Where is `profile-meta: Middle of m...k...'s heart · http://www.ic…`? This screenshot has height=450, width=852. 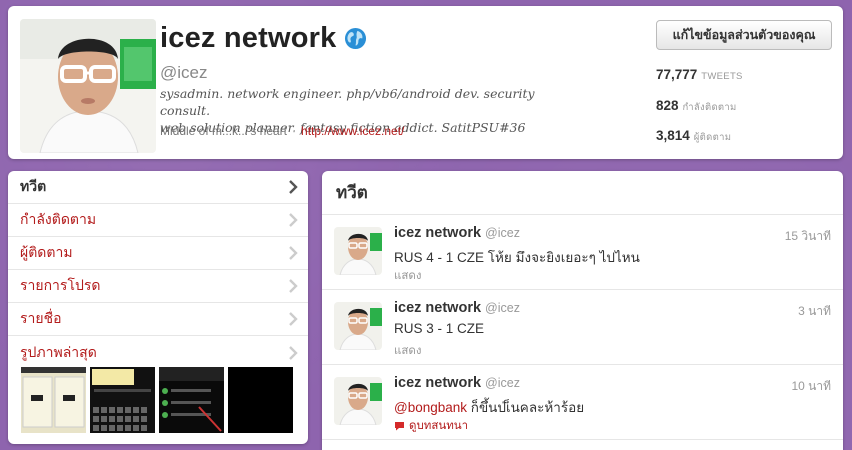
profile-meta: Middle of m...k...'s heart · http://www.ic… is located at coordinates (282, 131).